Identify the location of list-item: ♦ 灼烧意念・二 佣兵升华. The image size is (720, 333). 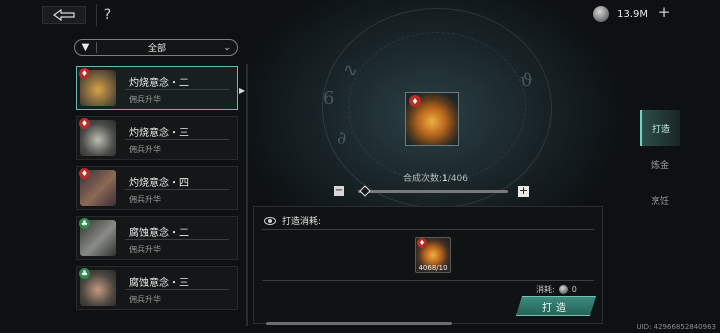
(157, 88).